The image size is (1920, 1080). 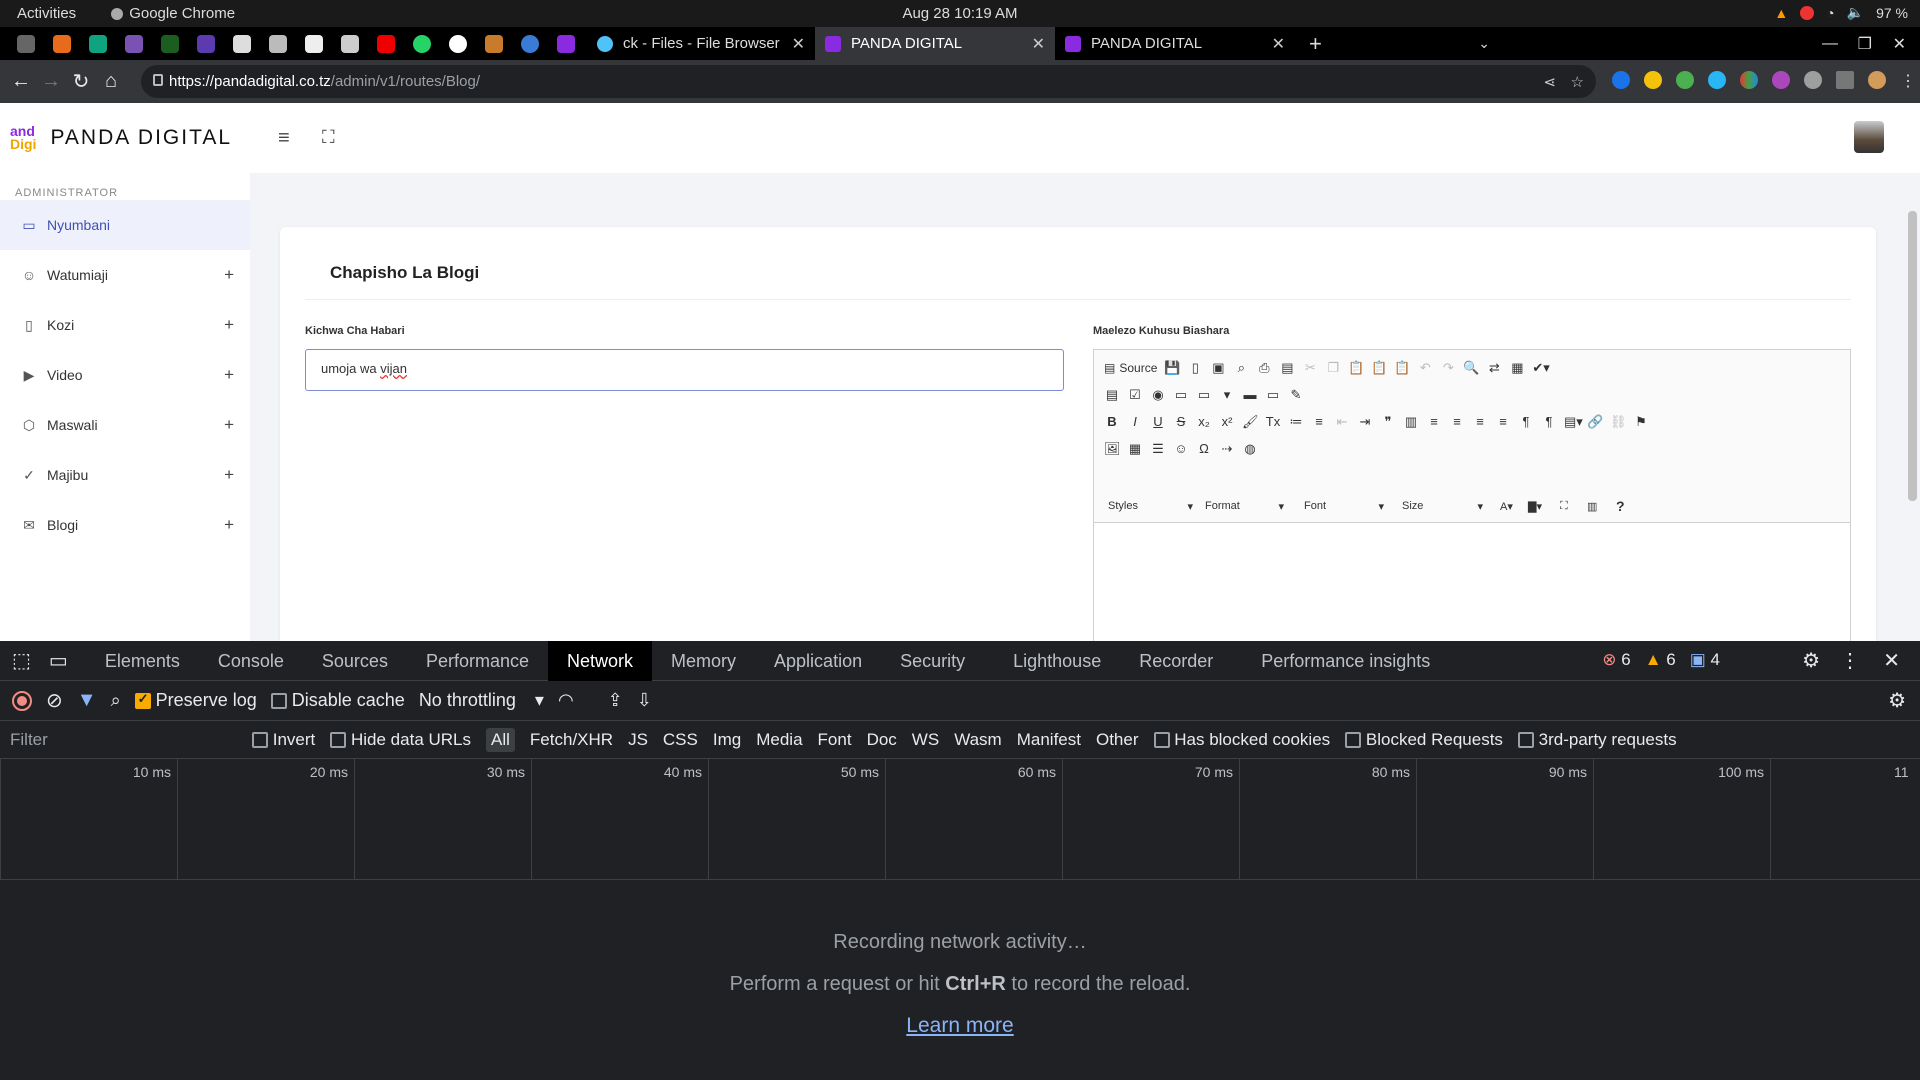 What do you see at coordinates (1912, 356) in the screenshot?
I see `page-scrollbar` at bounding box center [1912, 356].